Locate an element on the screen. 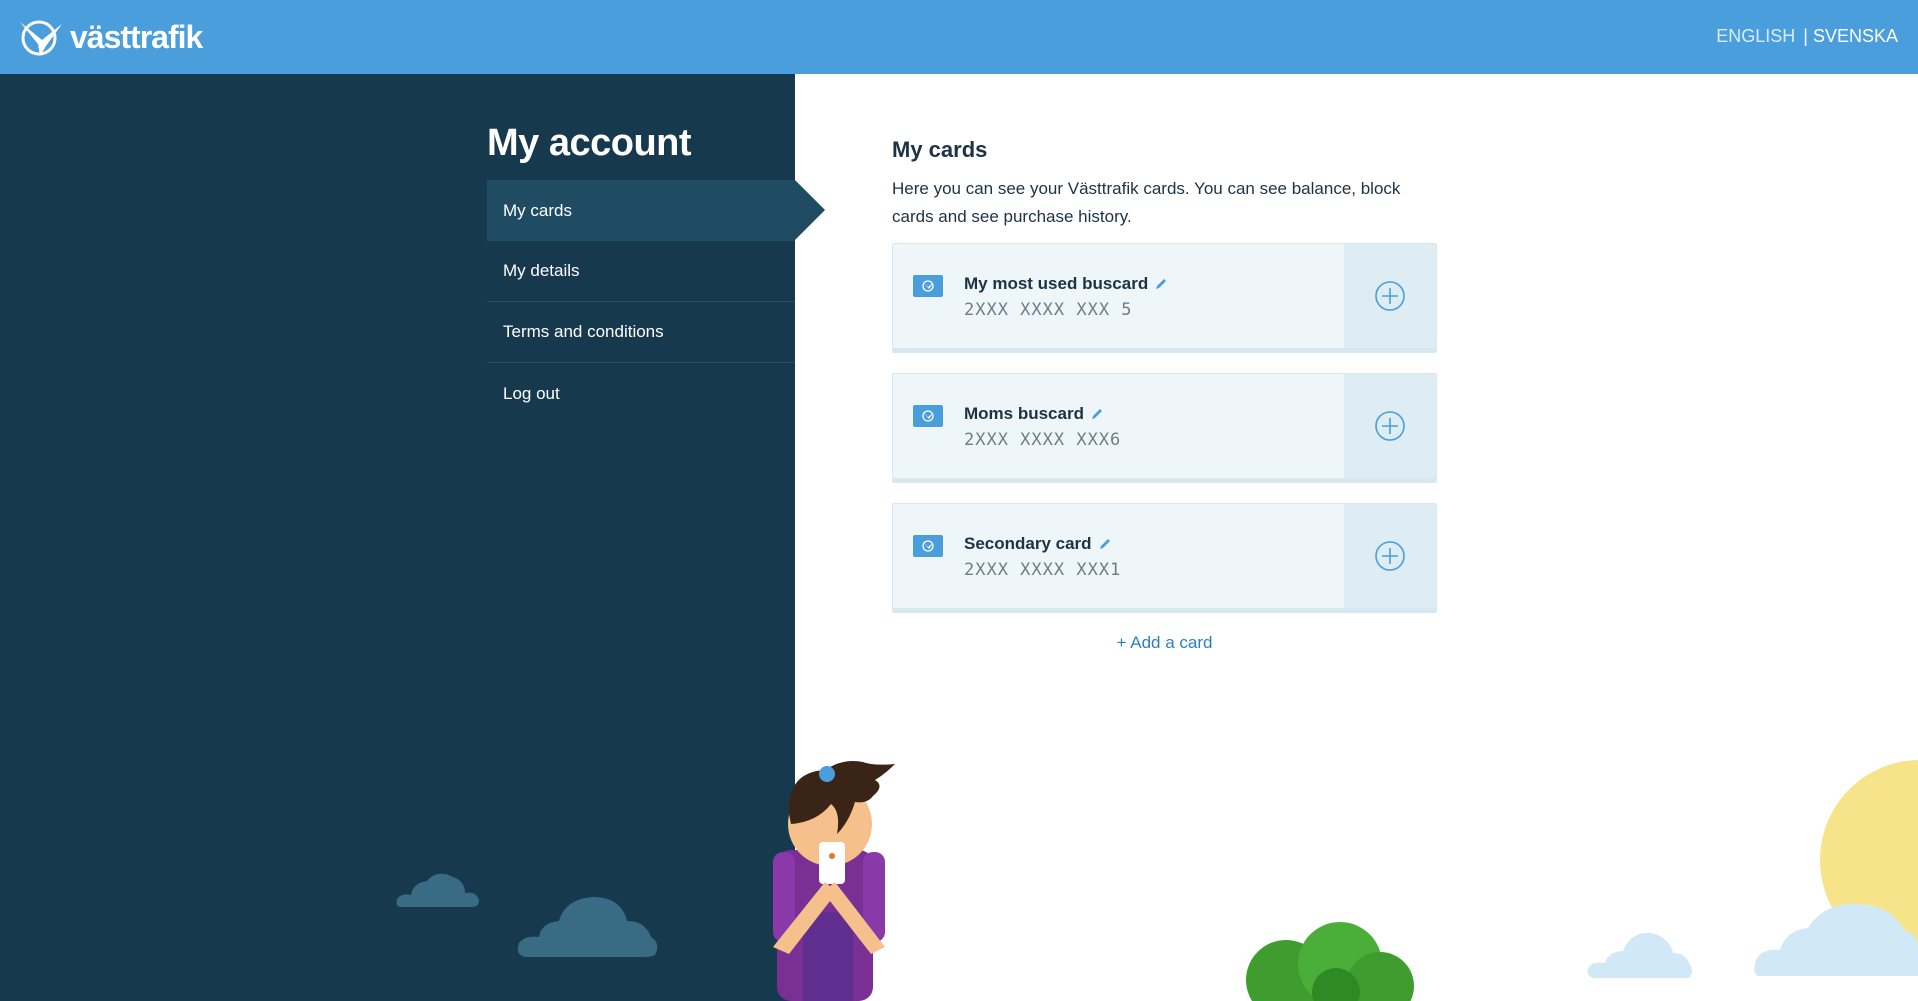  sidebar-item-label: My details is located at coordinates (541, 270).